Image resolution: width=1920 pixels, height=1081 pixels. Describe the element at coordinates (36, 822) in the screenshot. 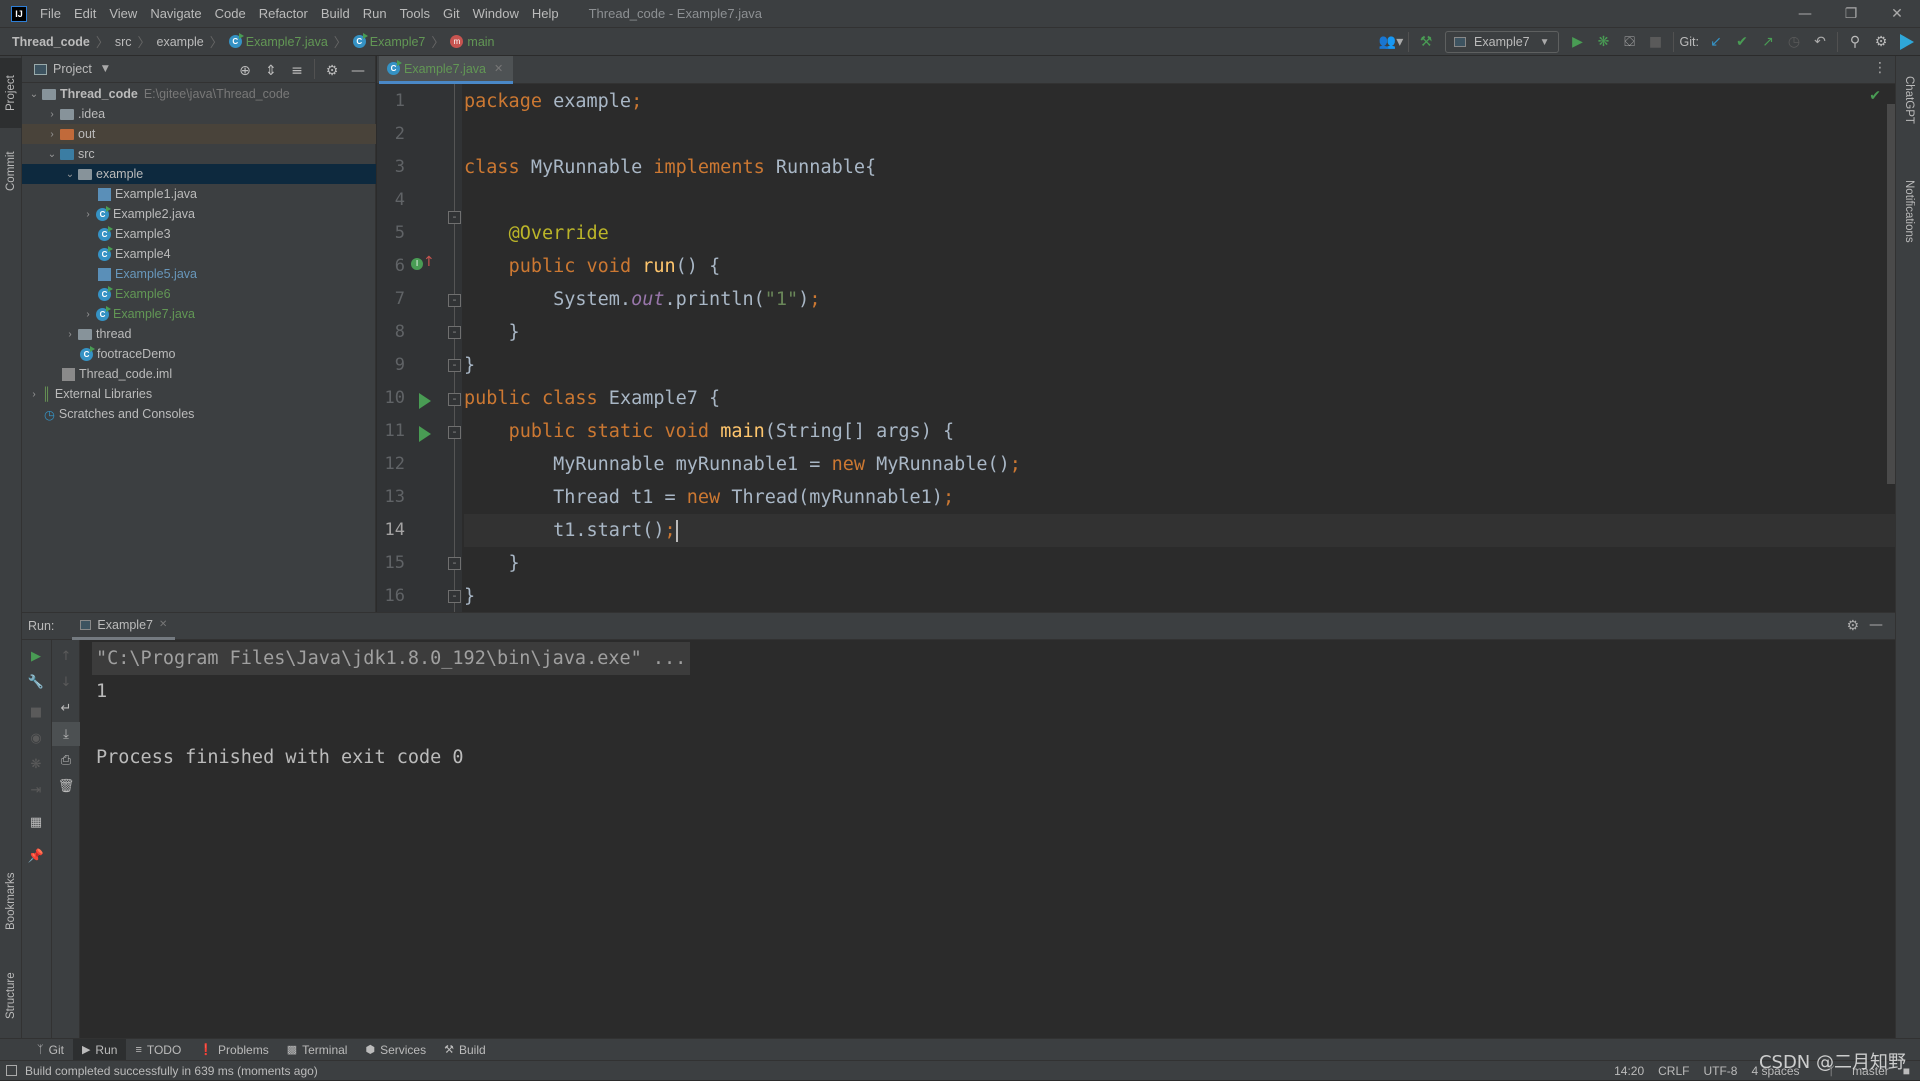

I see `layout-button: ▦` at that location.